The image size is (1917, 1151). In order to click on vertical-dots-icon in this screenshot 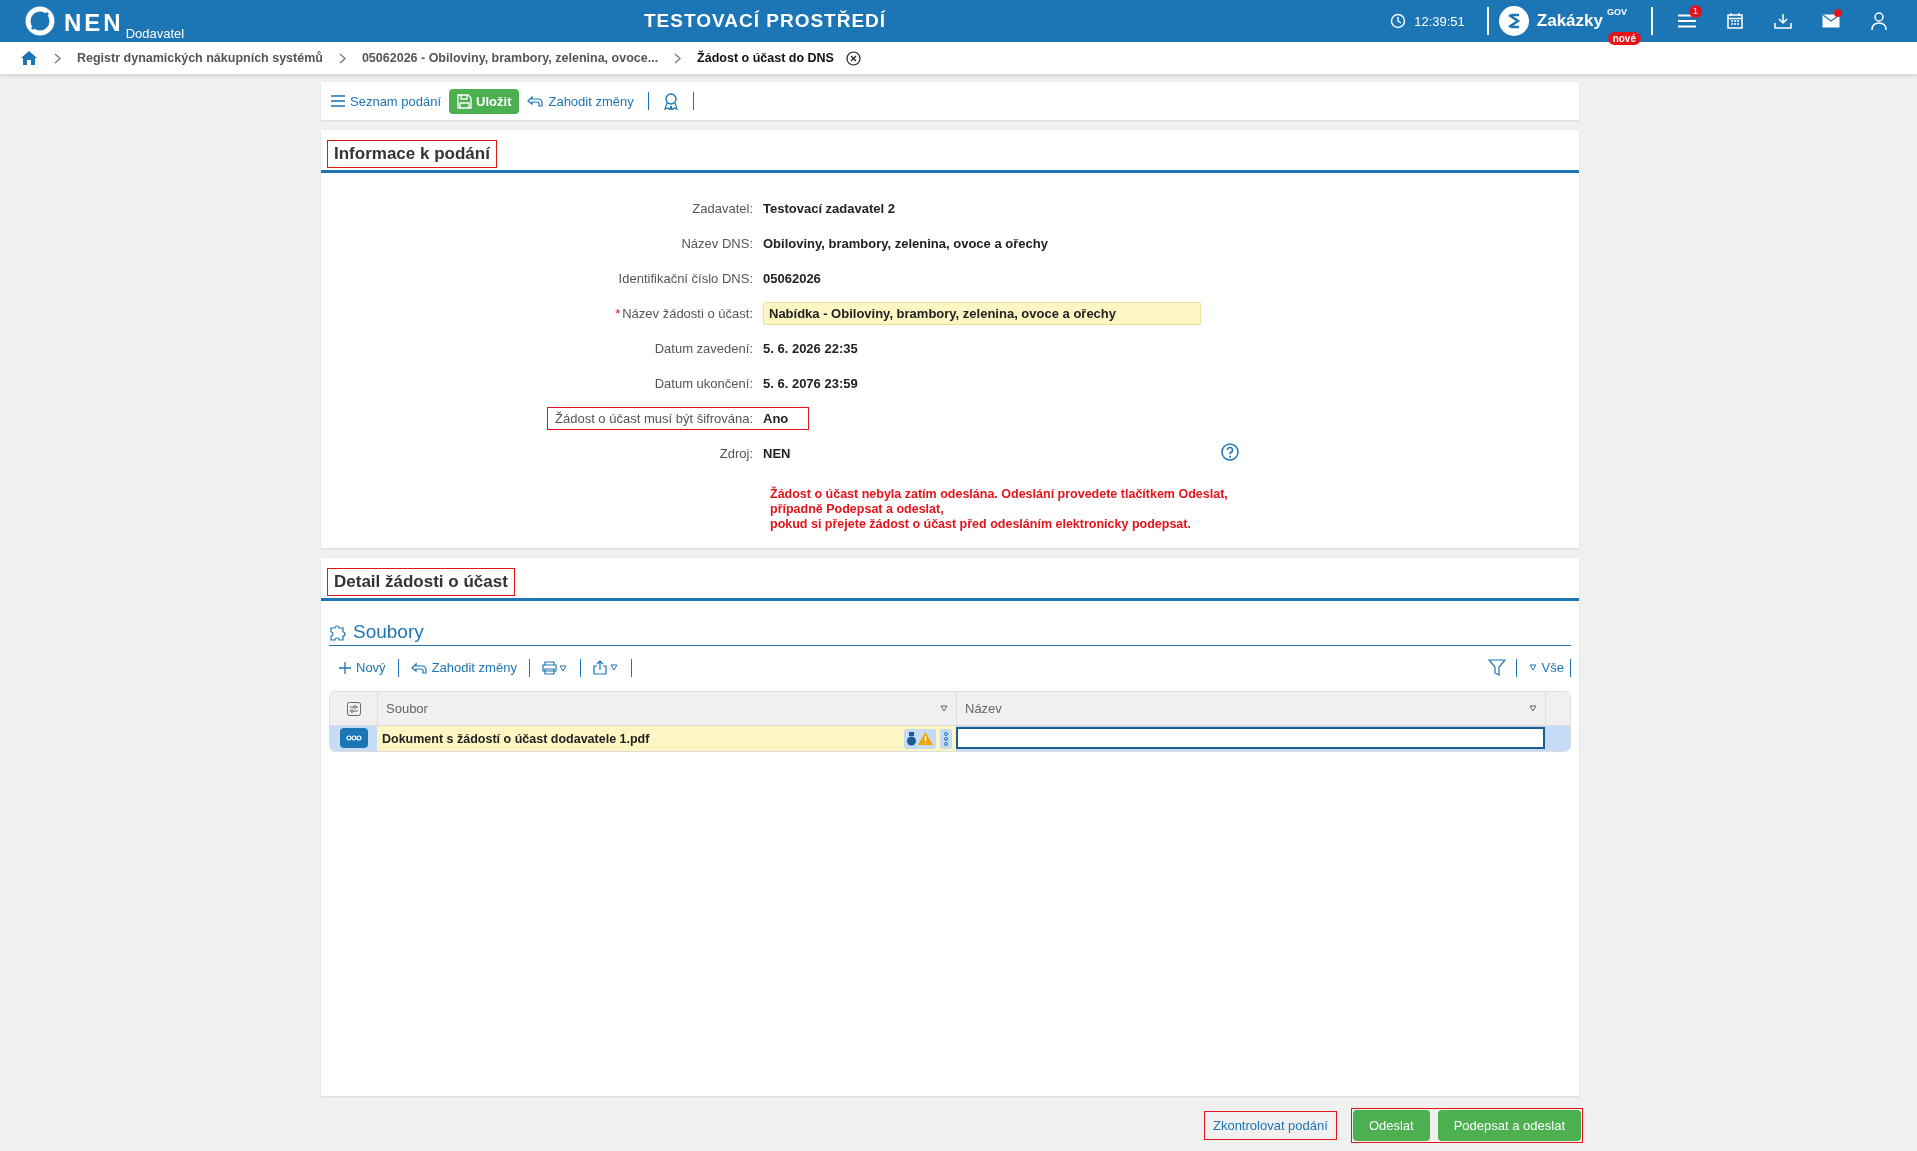, I will do `click(946, 738)`.